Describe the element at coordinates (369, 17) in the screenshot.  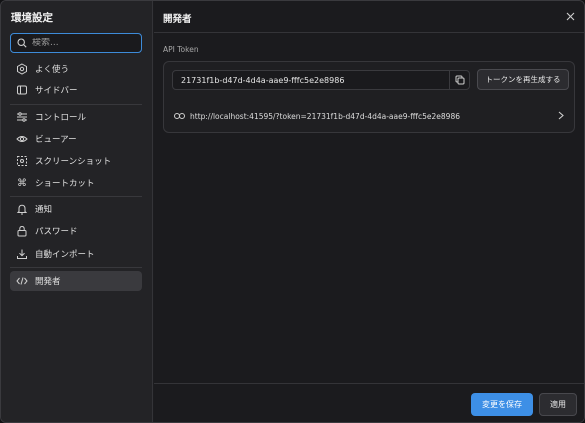
I see `main-header: 開発者` at that location.